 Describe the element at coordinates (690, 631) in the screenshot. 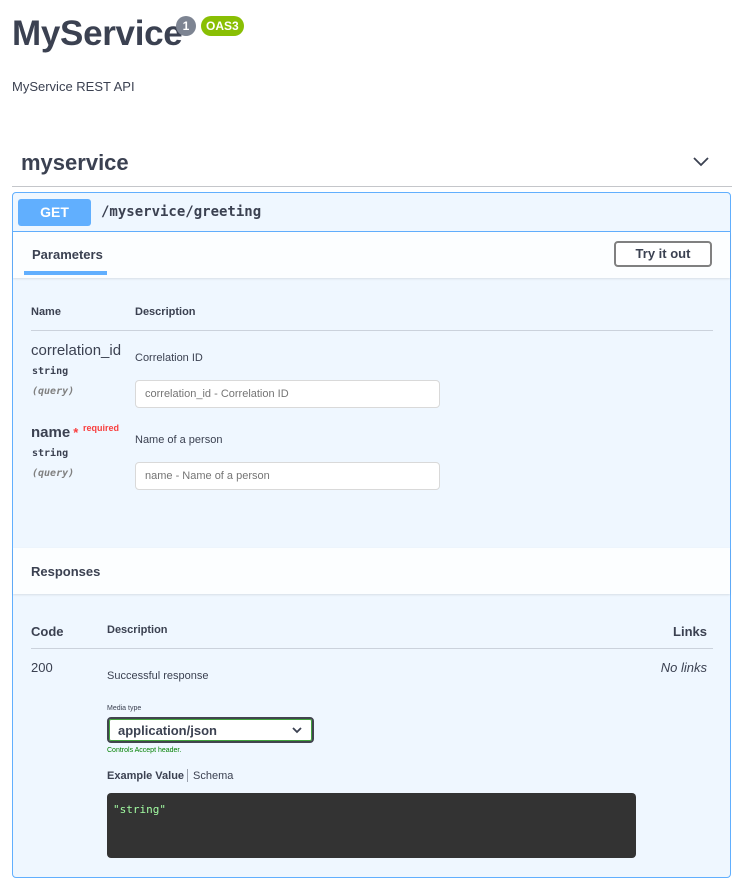

I see `response-col-links-header: Links` at that location.